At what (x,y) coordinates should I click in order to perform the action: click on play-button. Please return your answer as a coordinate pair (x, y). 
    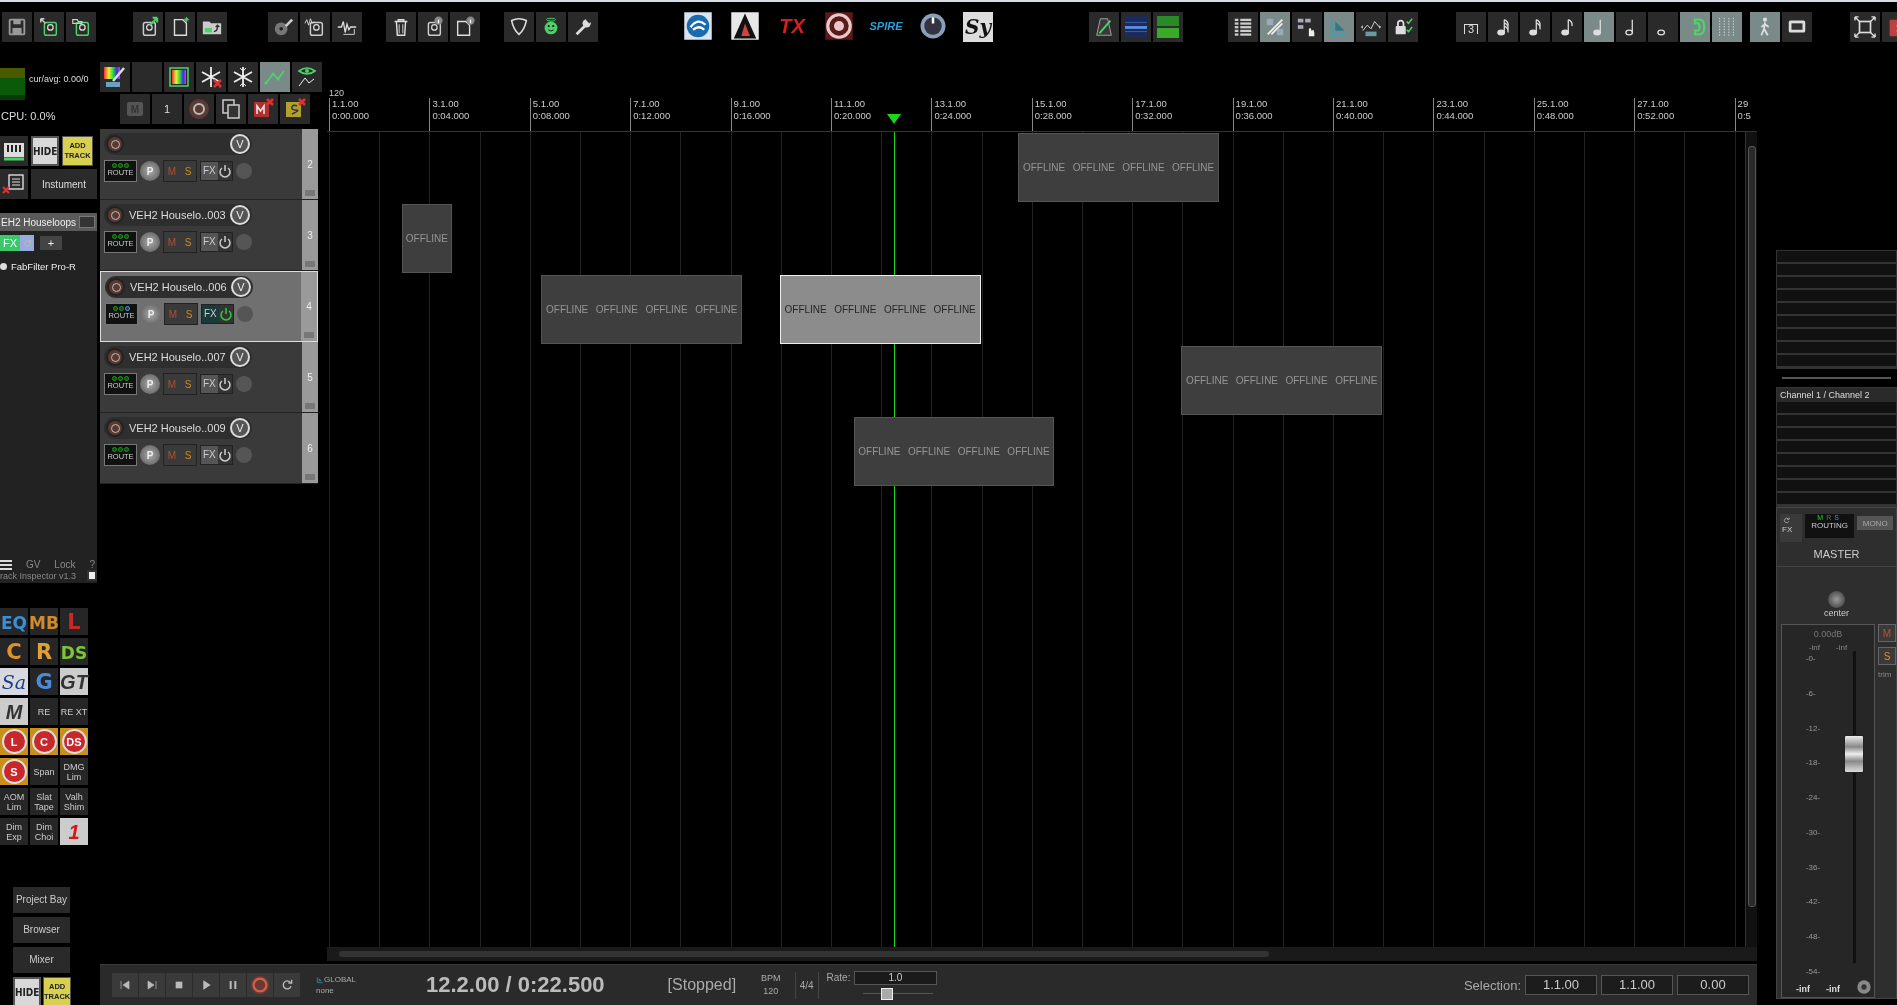
    Looking at the image, I should click on (206, 985).